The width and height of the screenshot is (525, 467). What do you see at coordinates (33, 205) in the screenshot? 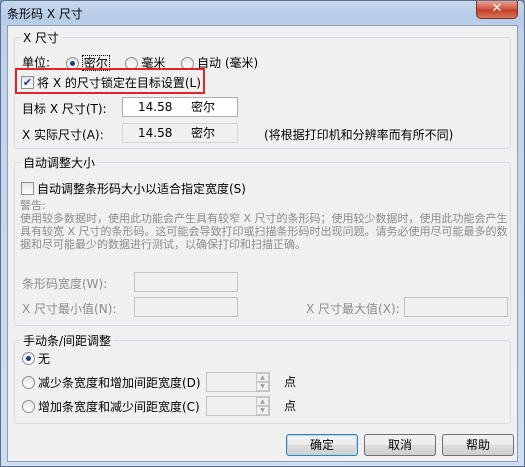
I see `warning-title: 警告:` at bounding box center [33, 205].